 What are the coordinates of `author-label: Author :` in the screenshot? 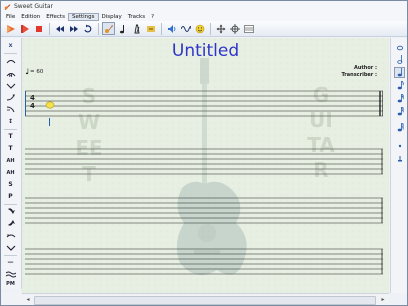 It's located at (365, 68).